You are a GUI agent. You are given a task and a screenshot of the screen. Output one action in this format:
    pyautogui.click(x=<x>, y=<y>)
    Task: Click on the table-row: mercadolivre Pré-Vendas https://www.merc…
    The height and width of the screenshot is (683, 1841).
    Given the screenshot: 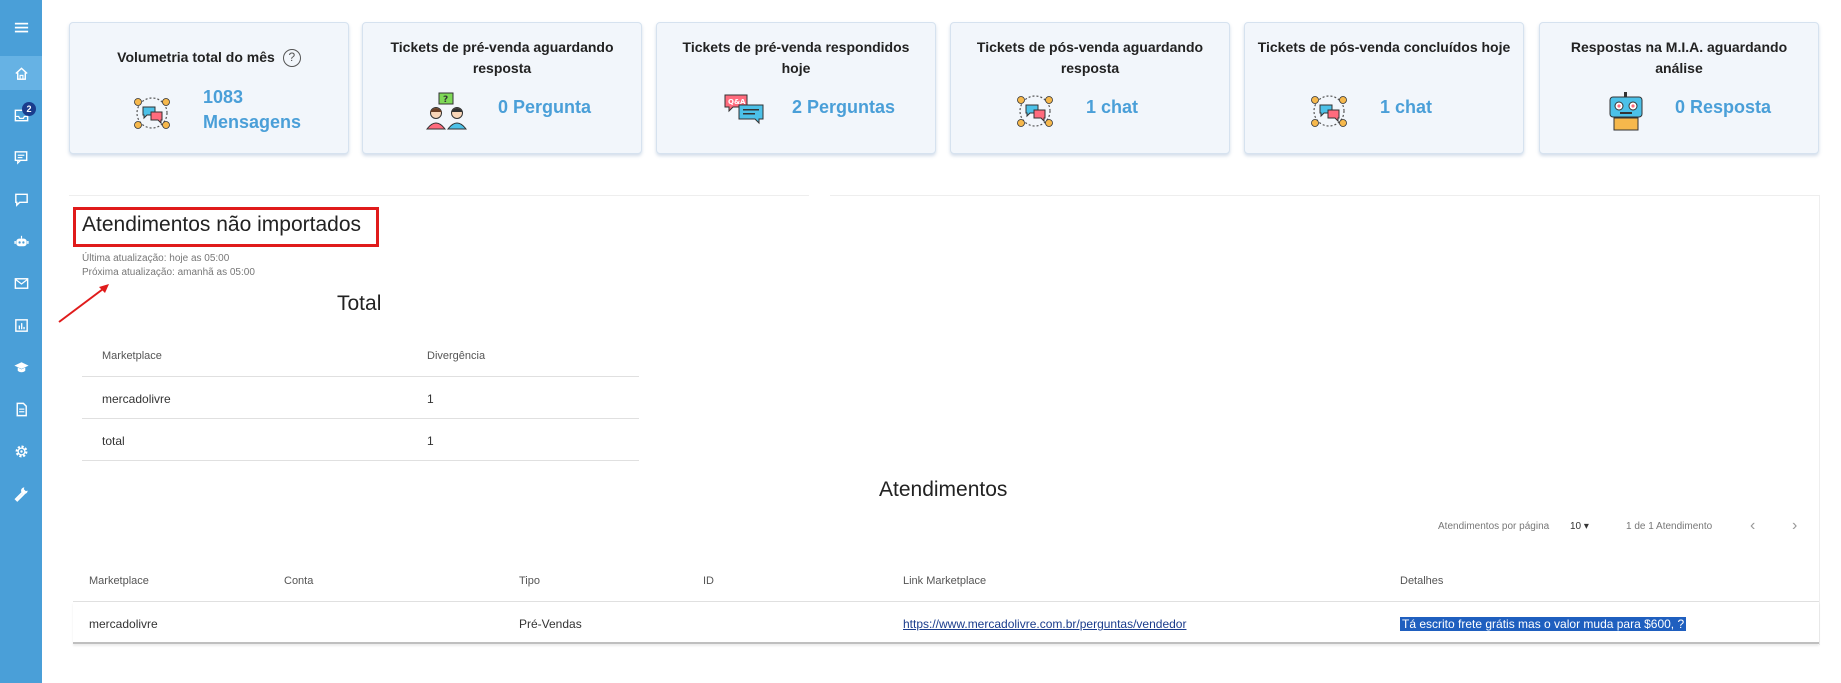 What is the action you would take?
    pyautogui.click(x=946, y=623)
    